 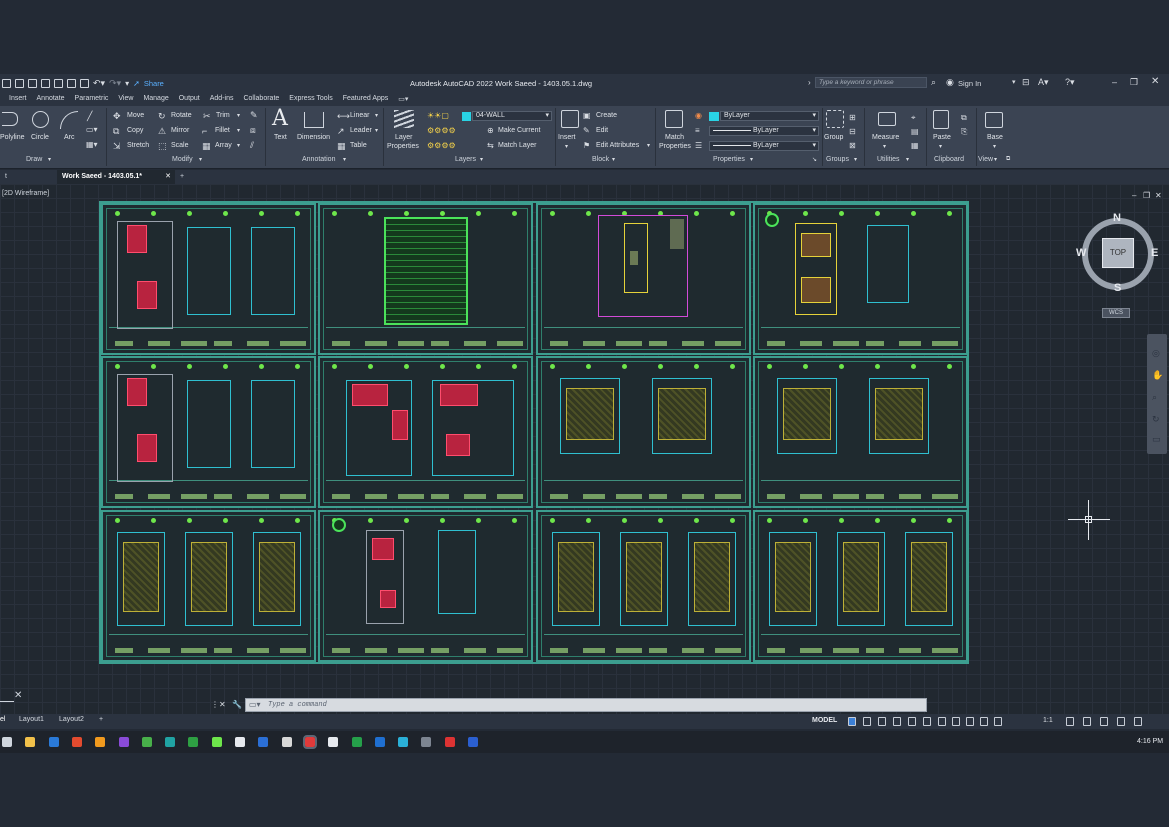 I want to click on layer-tools-icons-2: ⚙⚙⚙⚙, so click(x=441, y=145).